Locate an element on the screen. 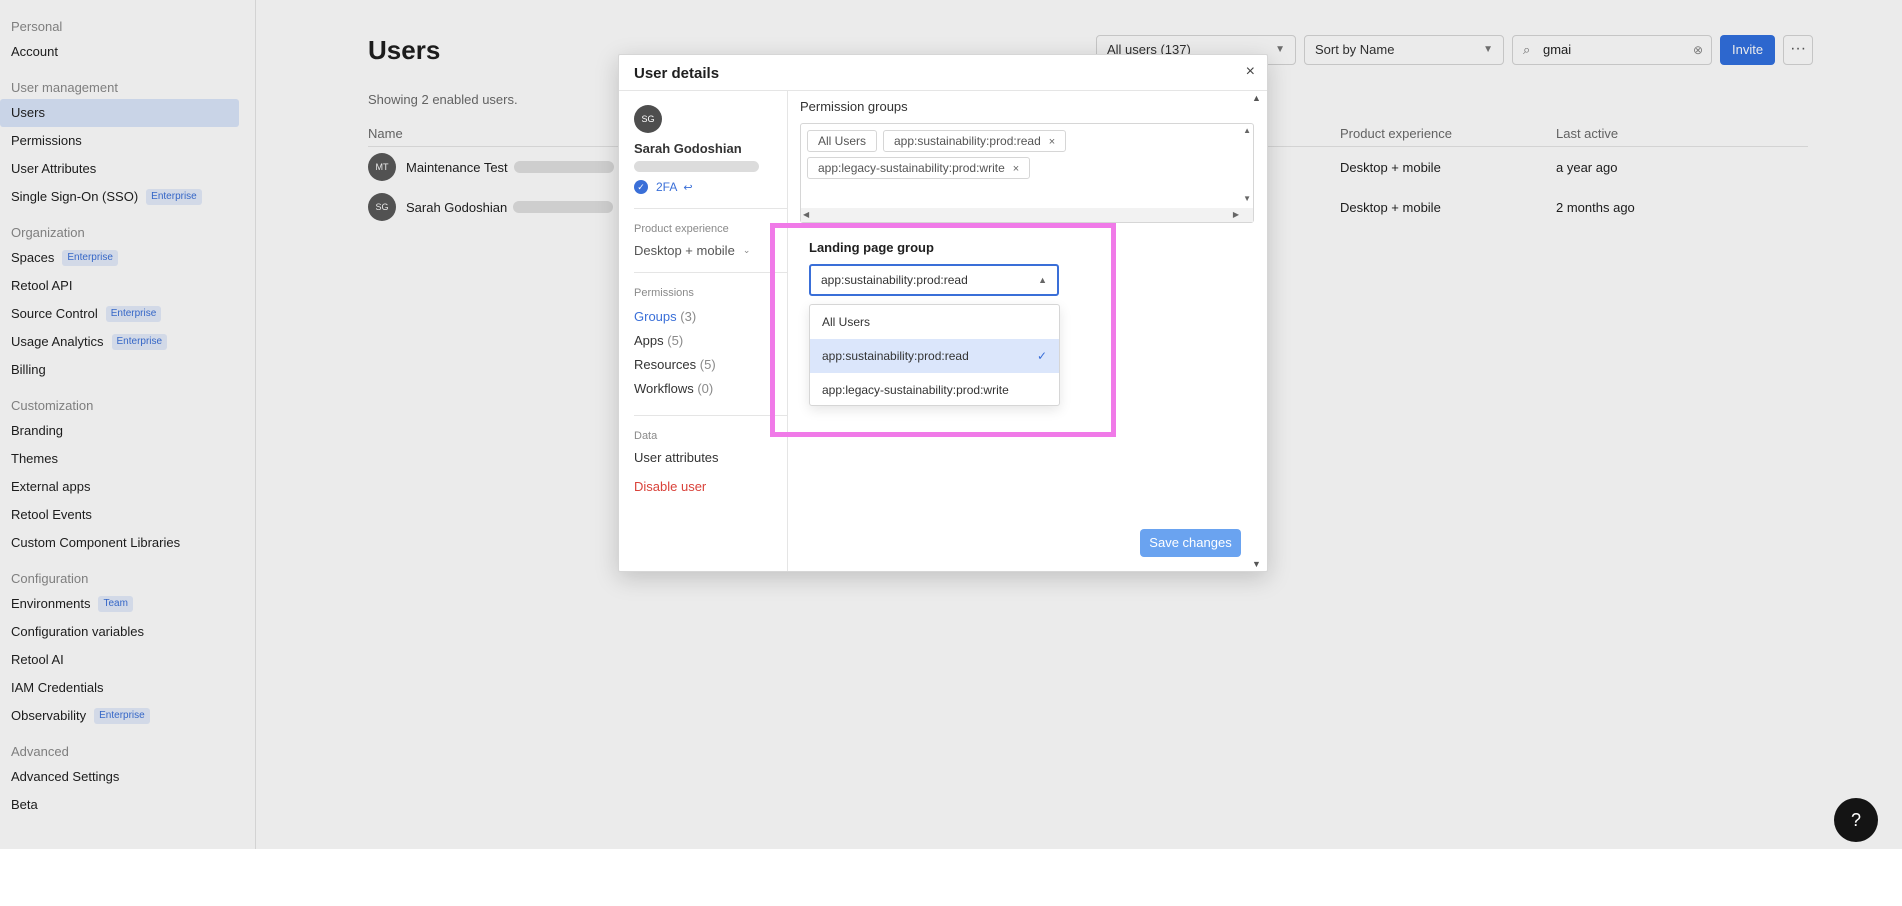 The width and height of the screenshot is (1902, 906). close-icon: × is located at coordinates (1250, 72).